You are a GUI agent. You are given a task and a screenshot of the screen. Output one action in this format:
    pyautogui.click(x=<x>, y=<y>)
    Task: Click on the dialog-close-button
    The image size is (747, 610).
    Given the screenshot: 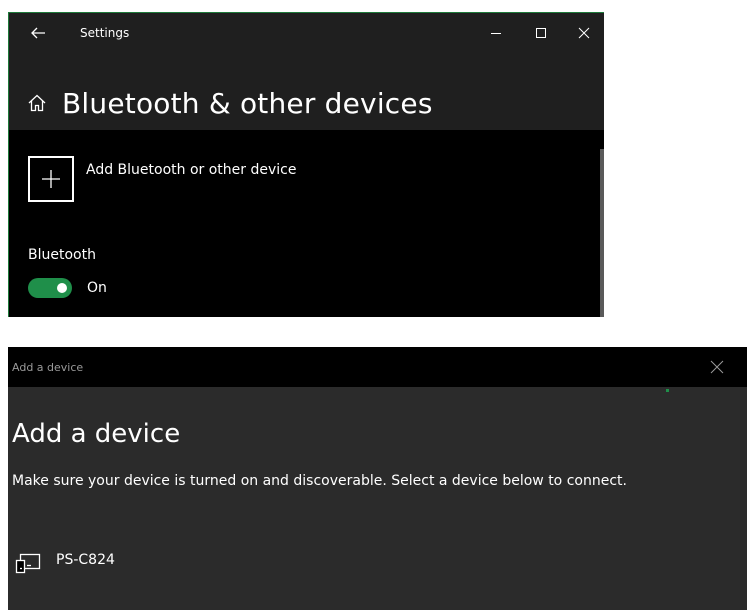 What is the action you would take?
    pyautogui.click(x=717, y=367)
    